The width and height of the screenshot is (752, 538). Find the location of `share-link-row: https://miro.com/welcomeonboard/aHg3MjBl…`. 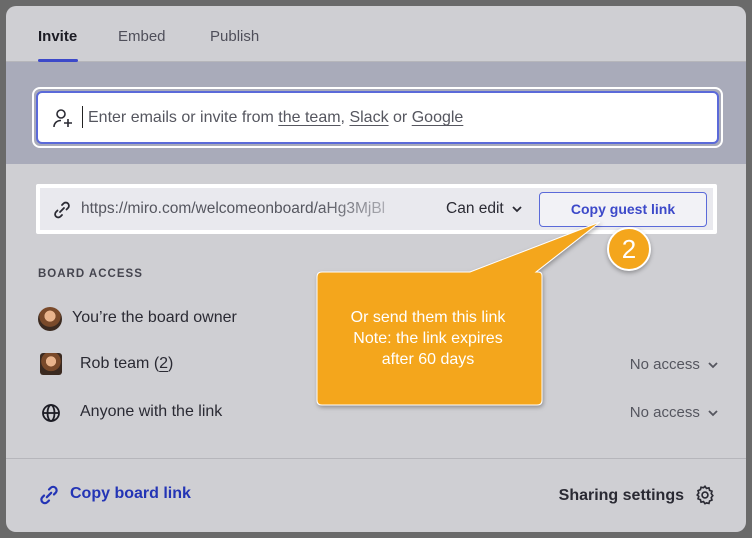

share-link-row: https://miro.com/welcomeonboard/aHg3MjBl… is located at coordinates (376, 209).